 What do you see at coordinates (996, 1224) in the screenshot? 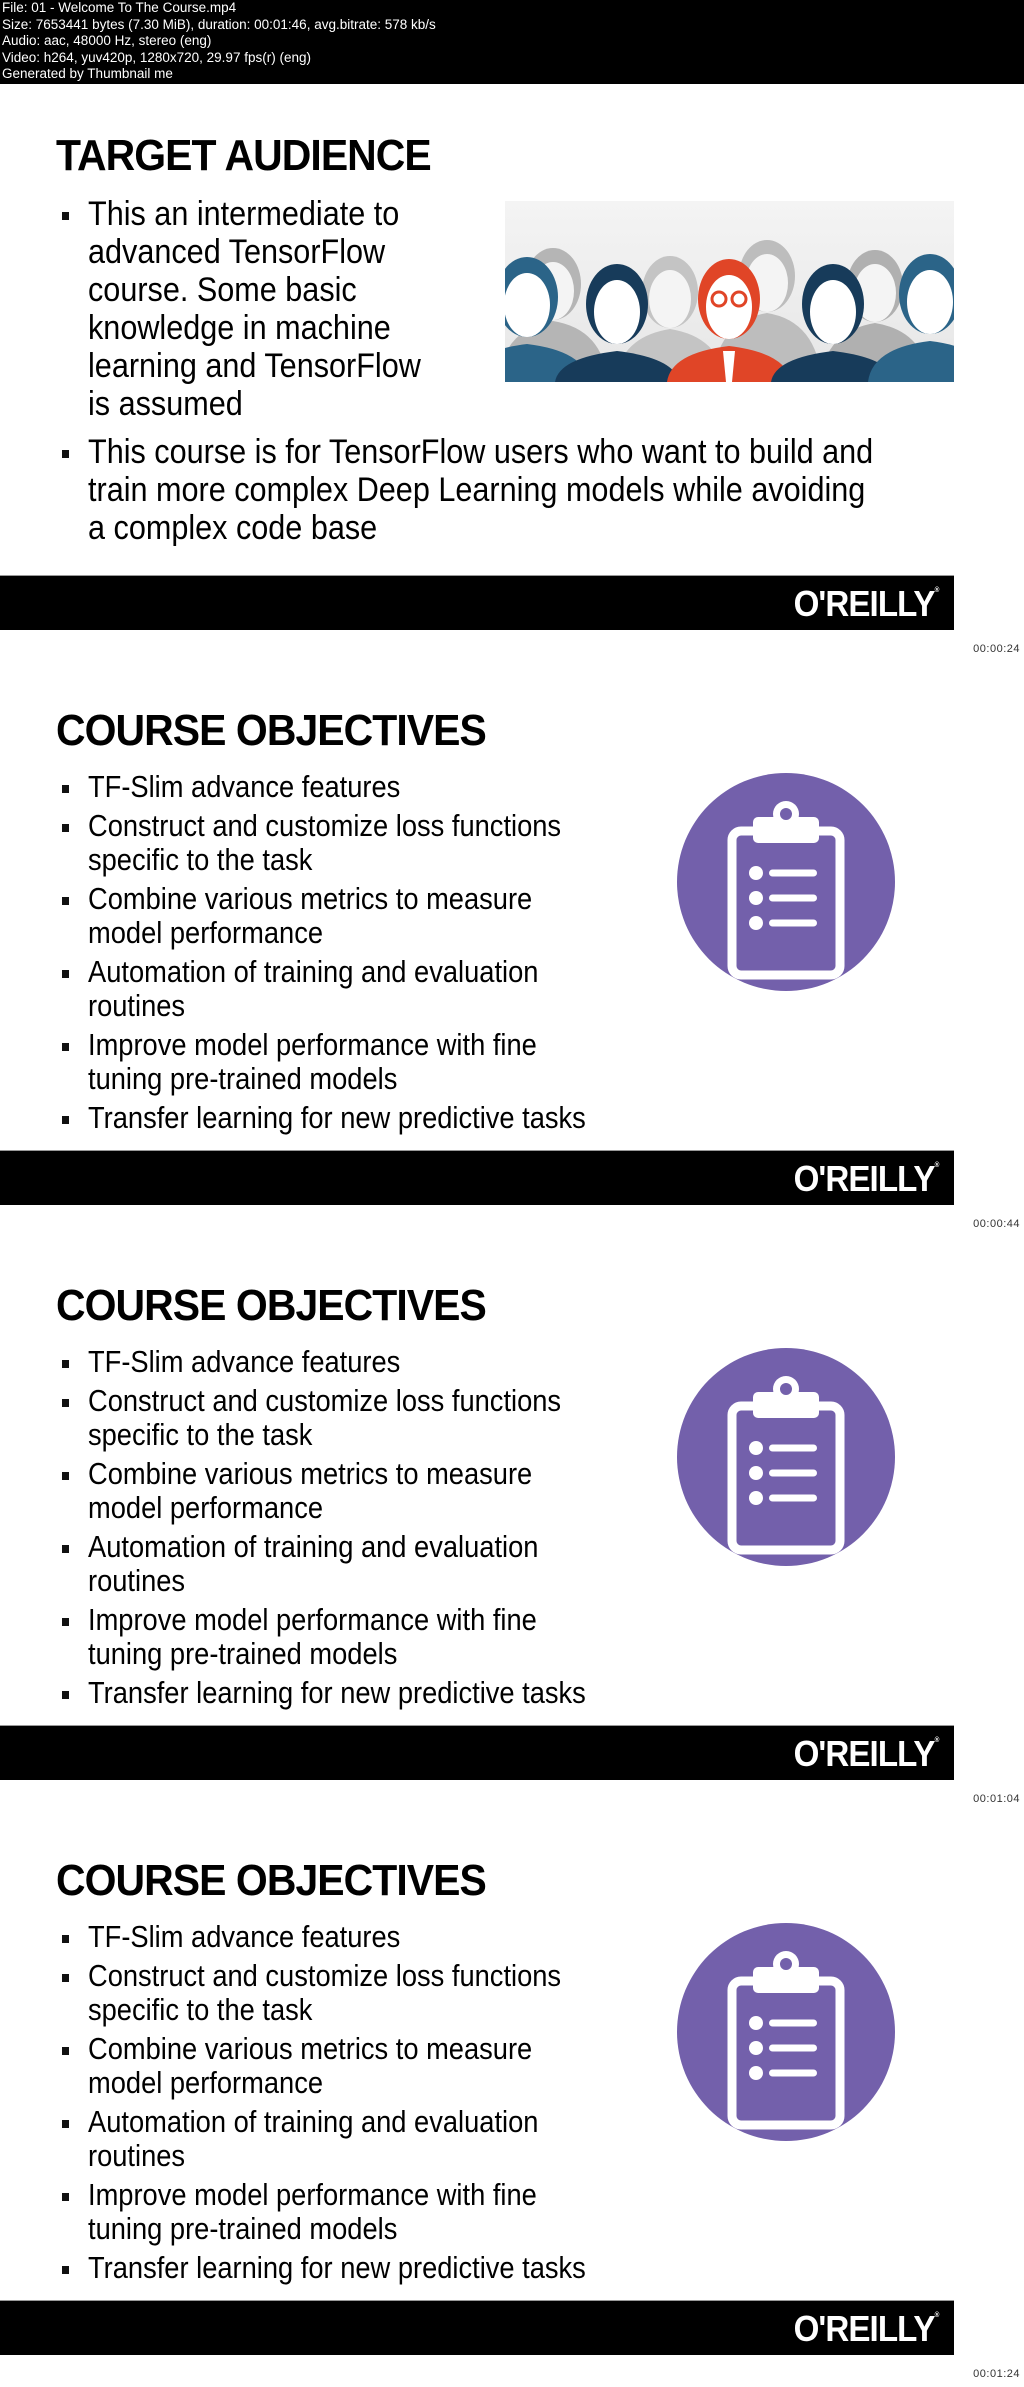
I see `frame-timestamp: 00:00:44` at bounding box center [996, 1224].